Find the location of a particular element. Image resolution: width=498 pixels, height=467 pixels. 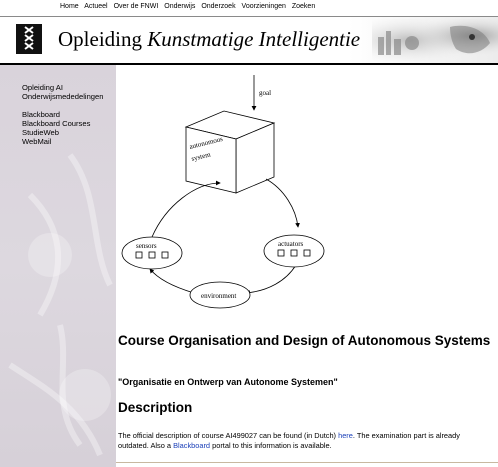

sensors-squares-icon is located at coordinates (152, 255).